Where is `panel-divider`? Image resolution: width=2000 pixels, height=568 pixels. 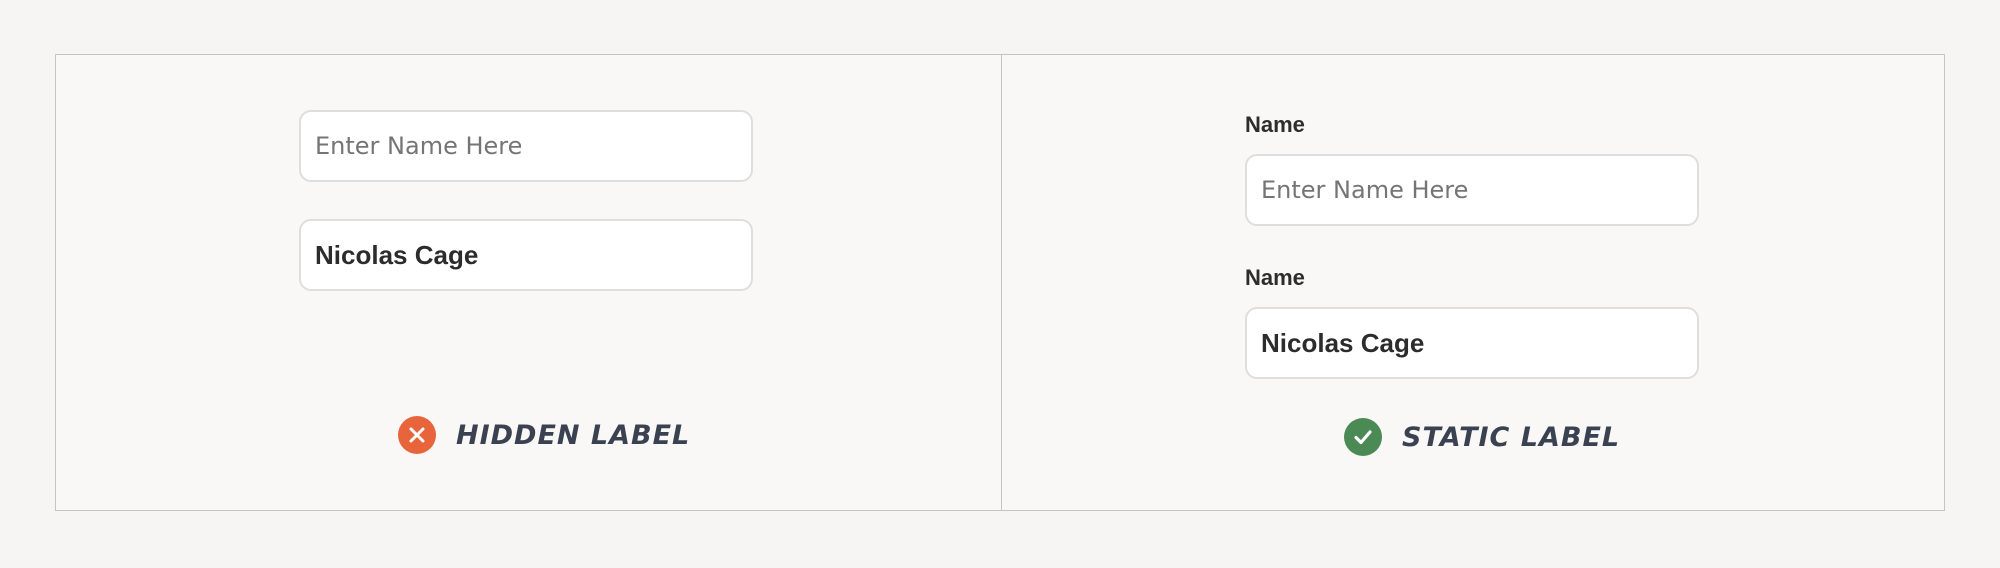
panel-divider is located at coordinates (1001, 282).